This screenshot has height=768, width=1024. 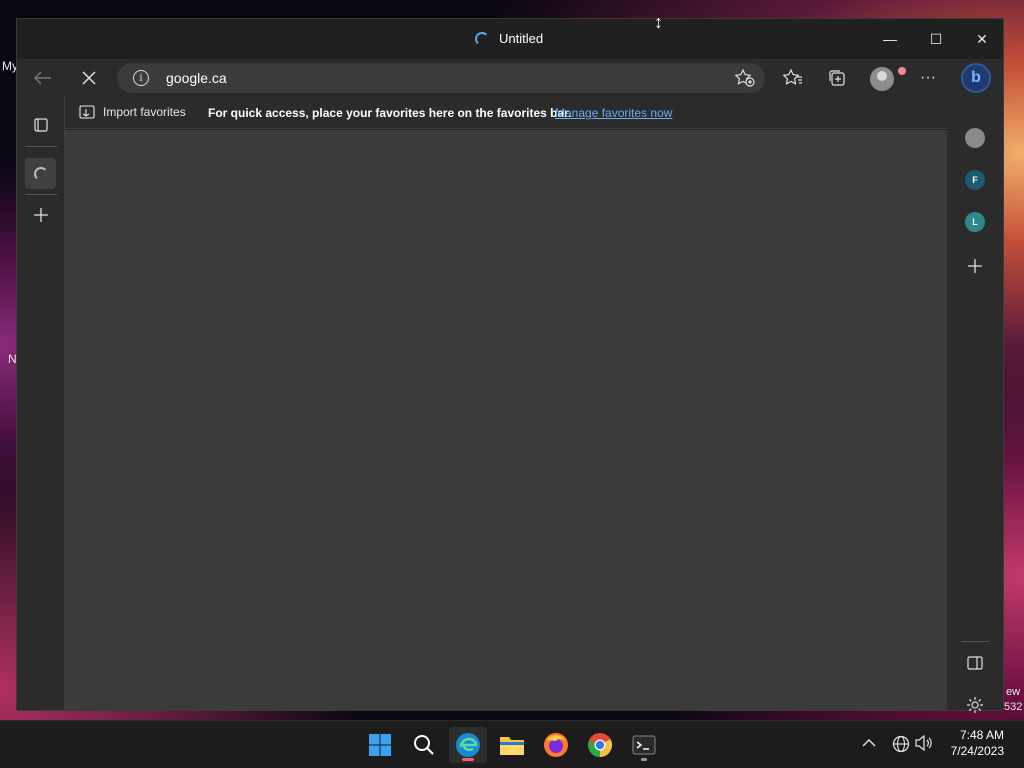 I want to click on close-icon, so click(x=89, y=78).